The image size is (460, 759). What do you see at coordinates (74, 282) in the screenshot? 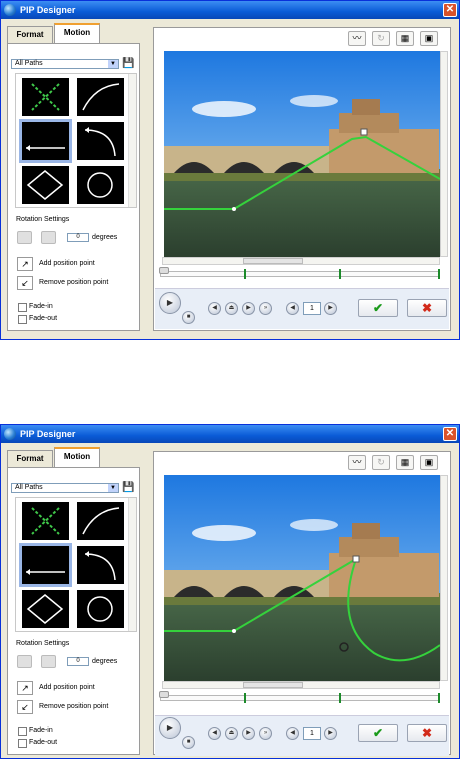
I see `remove-point-label: Remove position point` at bounding box center [74, 282].